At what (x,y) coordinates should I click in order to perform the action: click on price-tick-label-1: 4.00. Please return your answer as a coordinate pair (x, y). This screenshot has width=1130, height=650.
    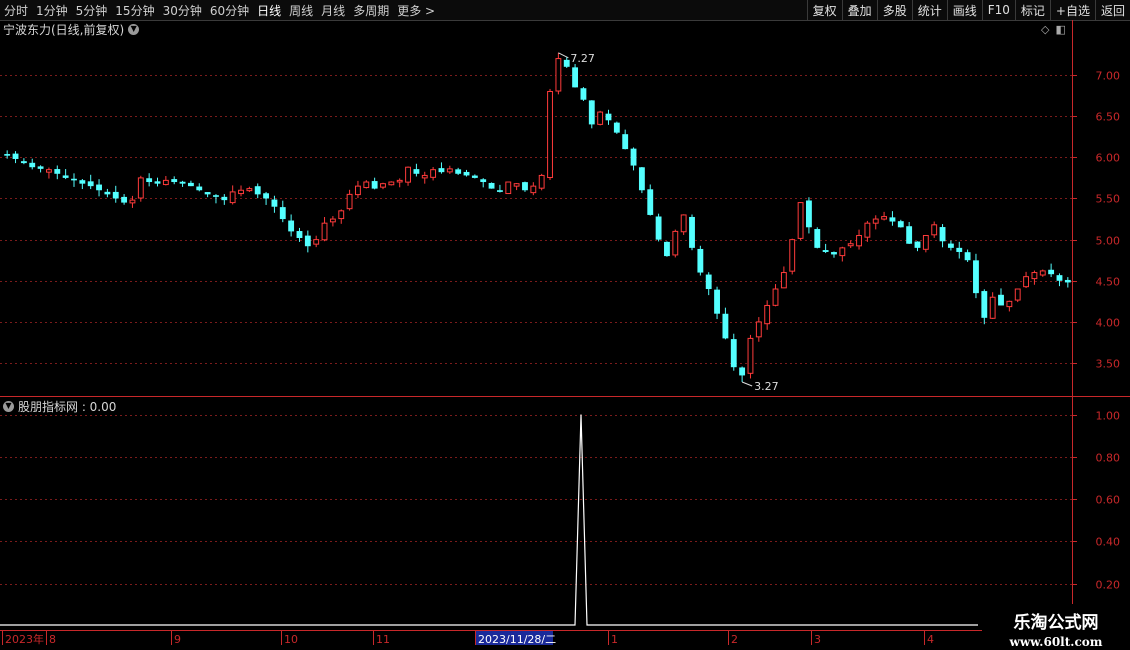
    Looking at the image, I should click on (1108, 323).